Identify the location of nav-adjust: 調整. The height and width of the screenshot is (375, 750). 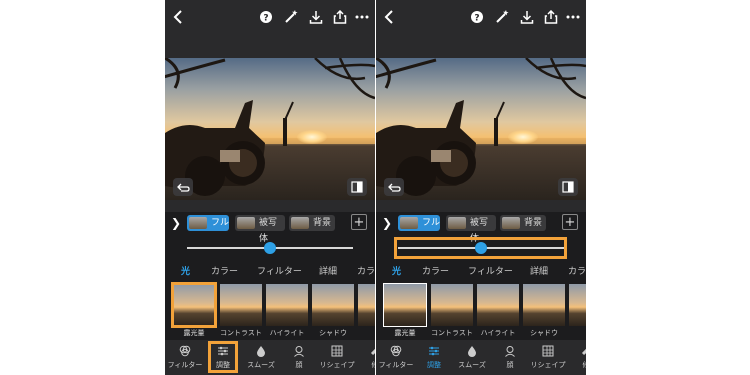
(434, 356).